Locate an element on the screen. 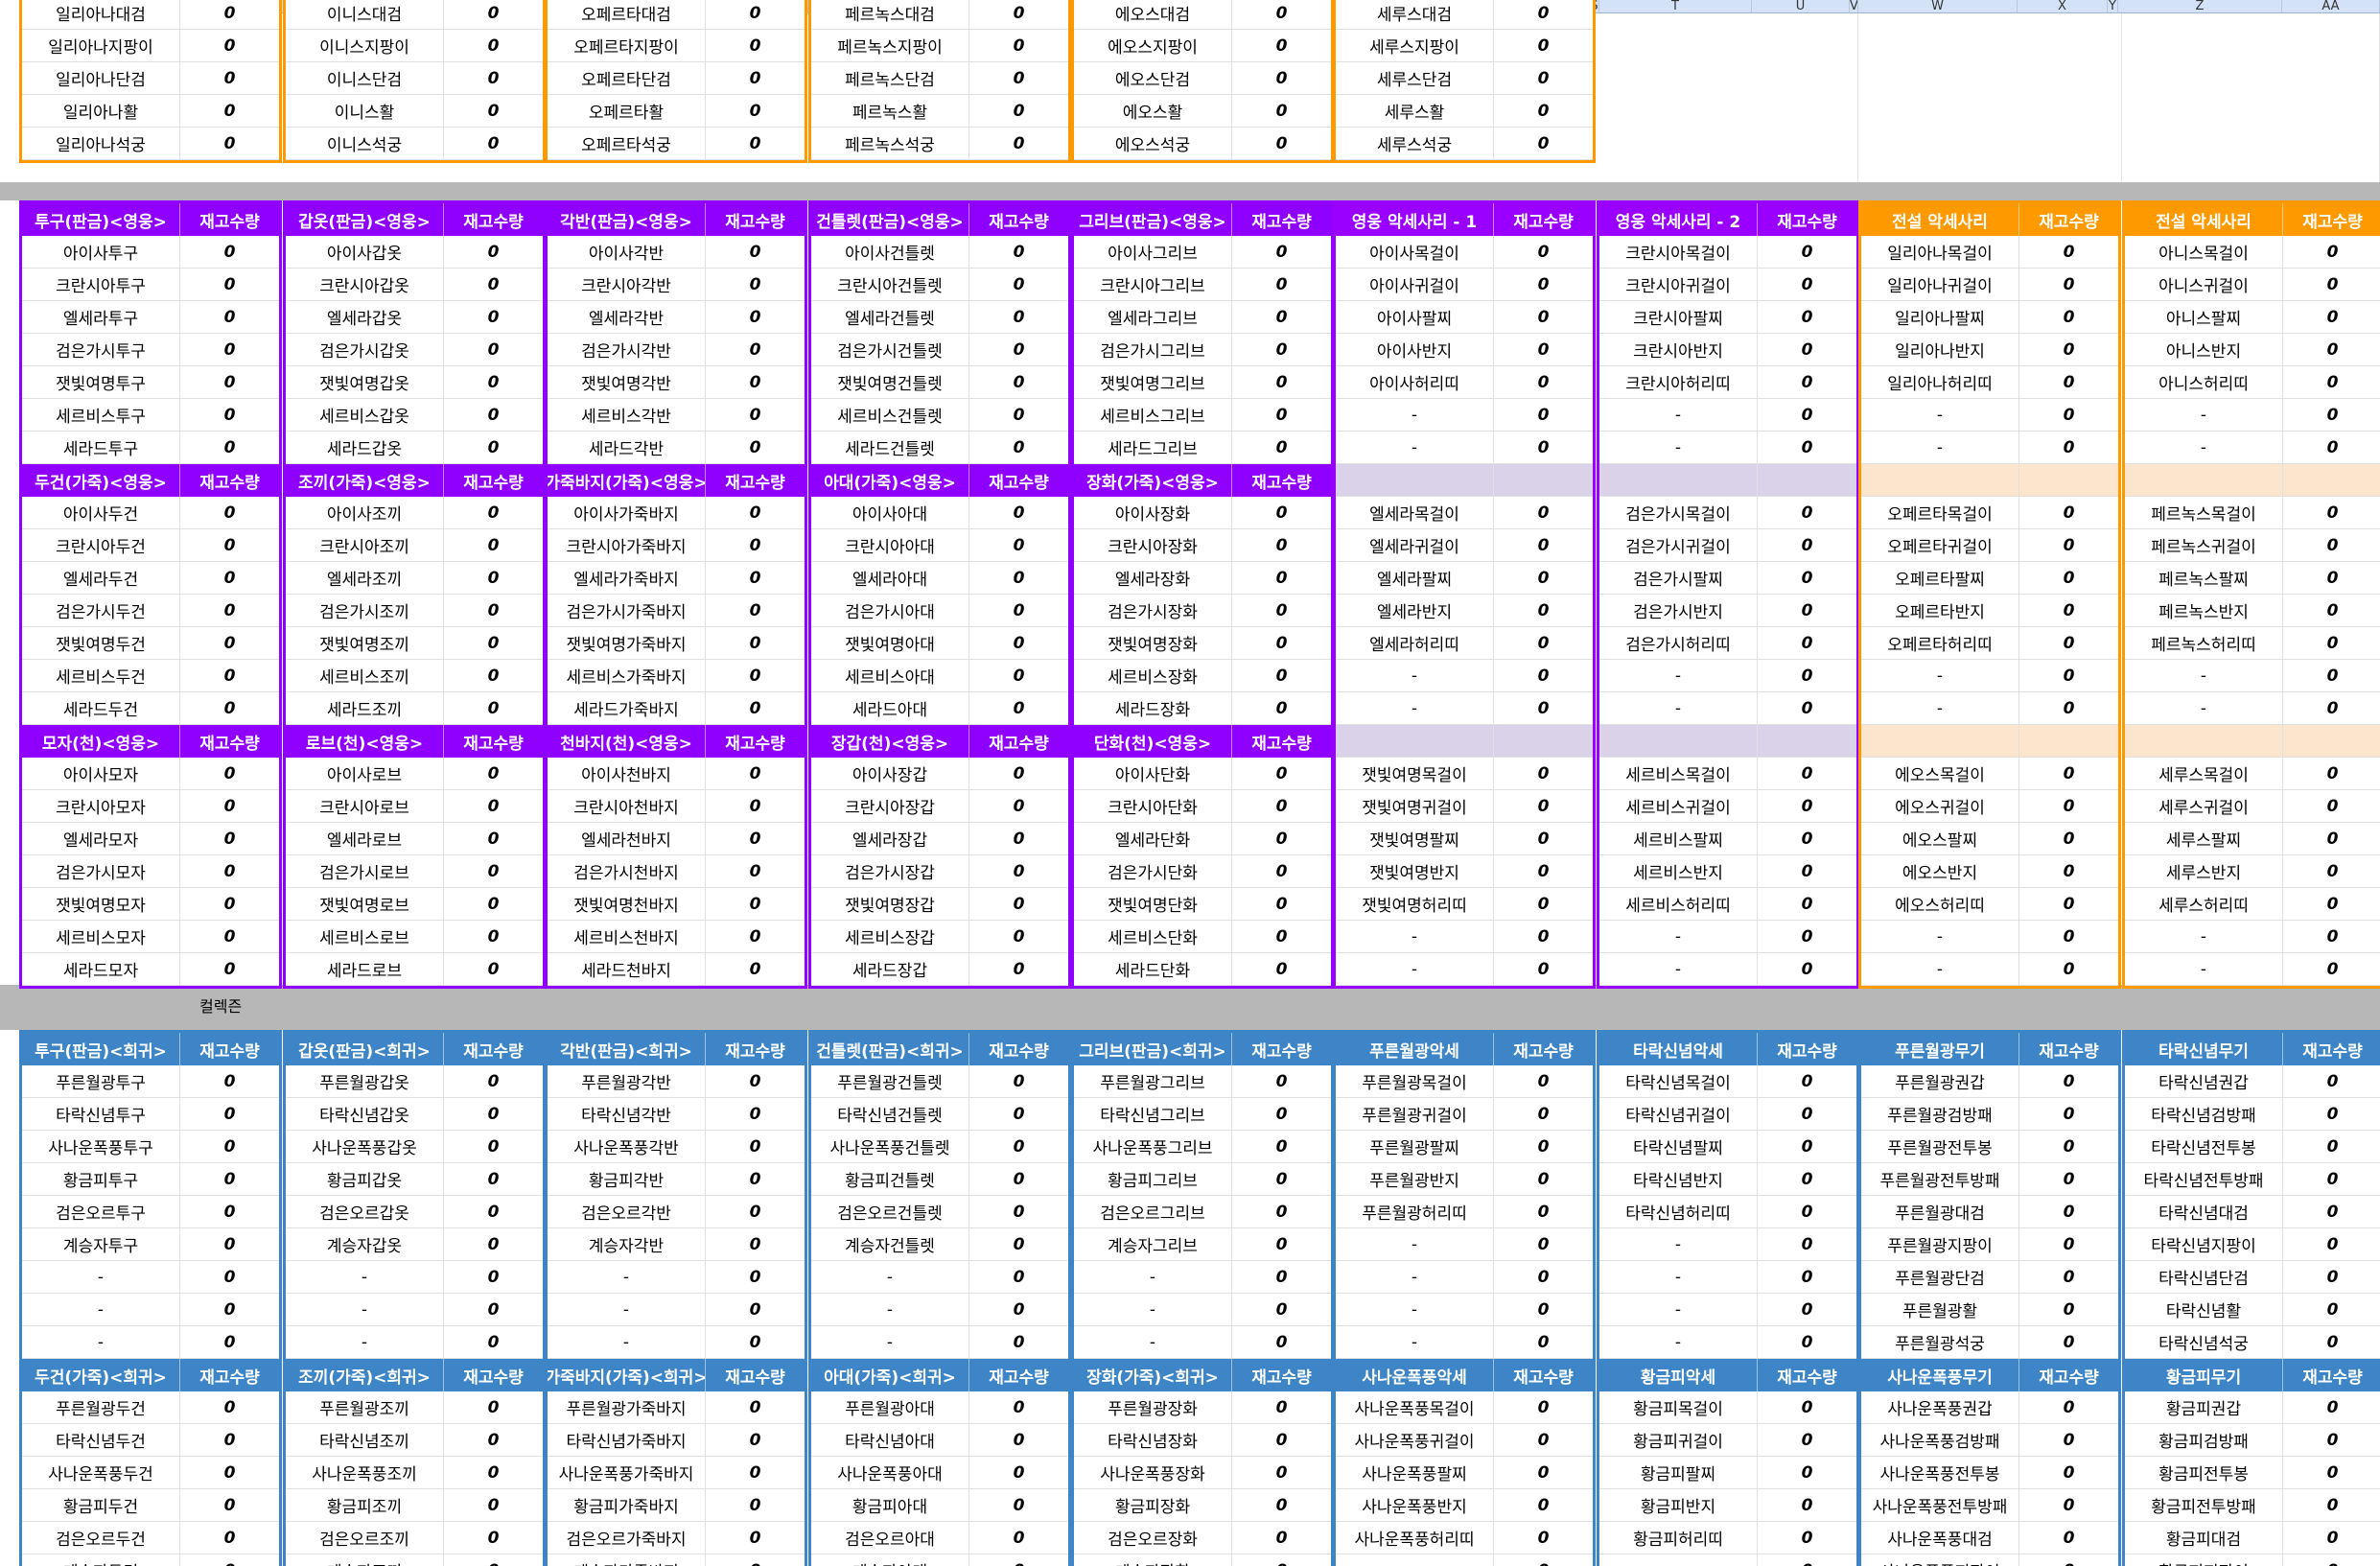 The height and width of the screenshot is (1566, 2380). inventory-row: 세르비스가죽바지 0 is located at coordinates (677, 676).